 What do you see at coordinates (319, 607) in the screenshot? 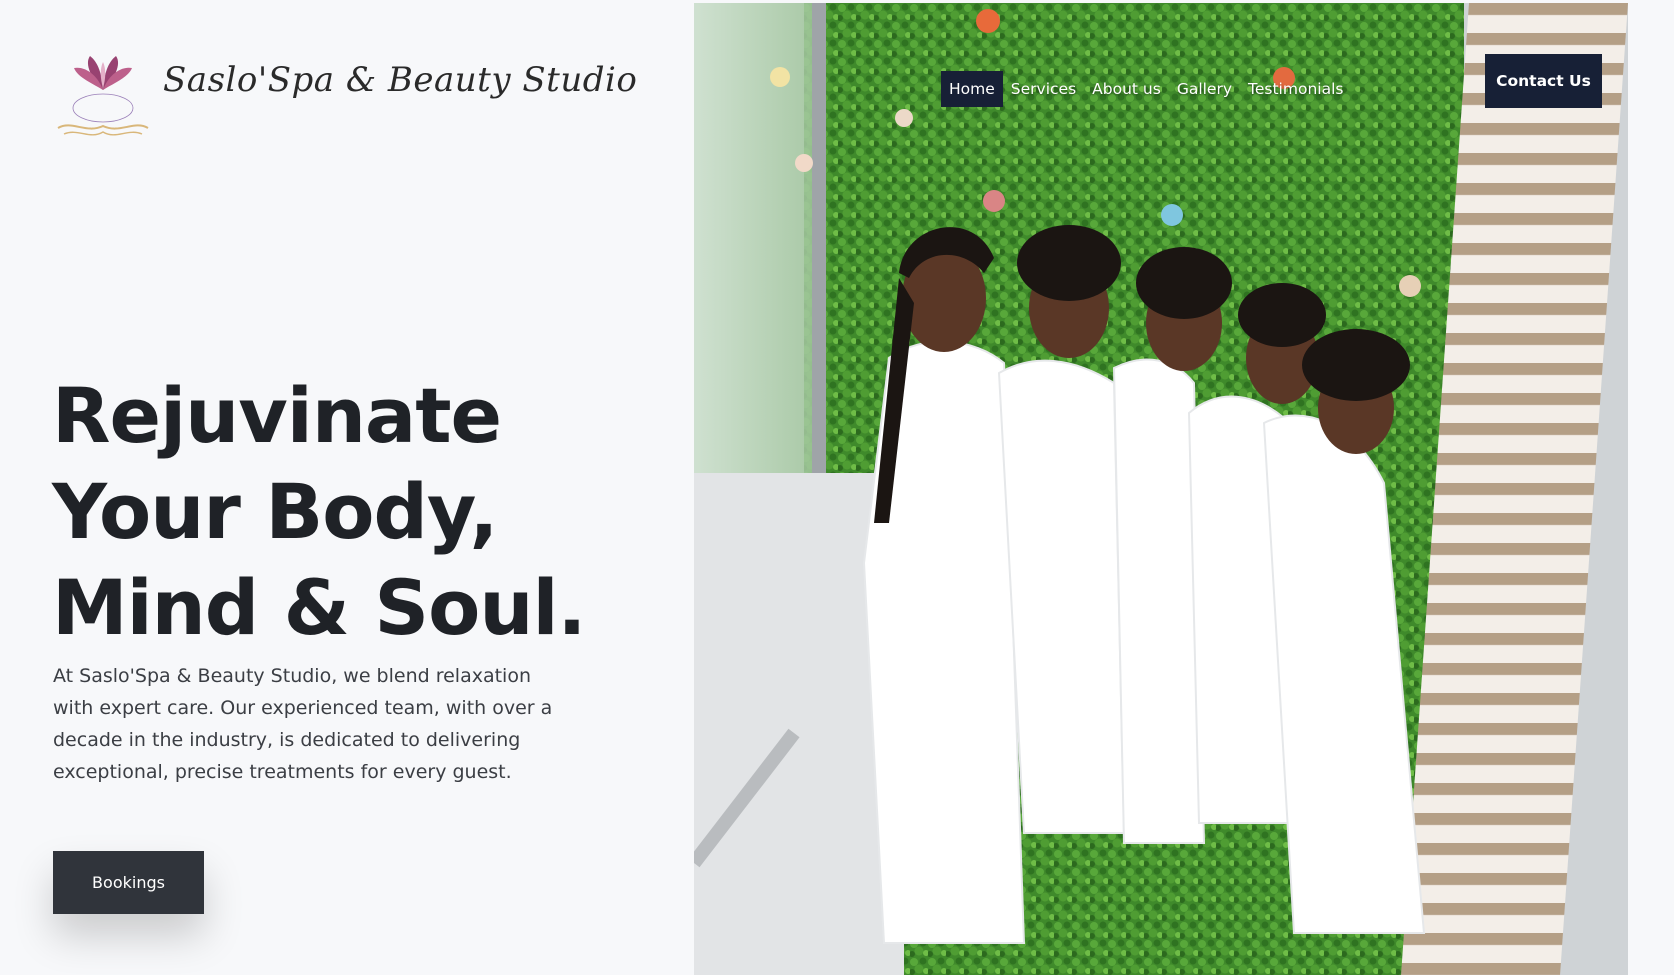
I see `headline-line: Mind & Soul.` at bounding box center [319, 607].